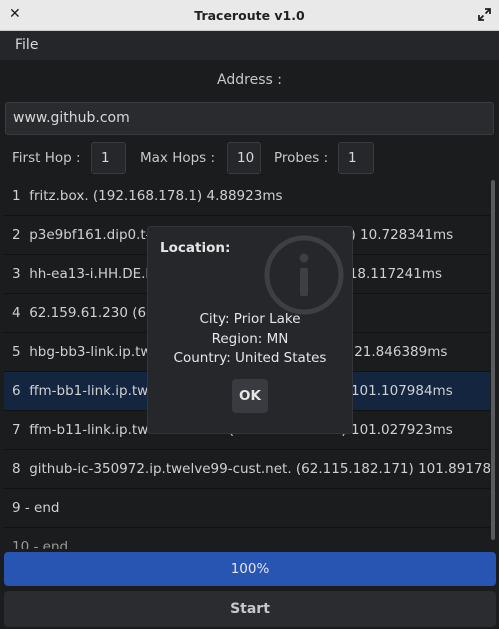  Describe the element at coordinates (26, 45) in the screenshot. I see `menu-file: File` at that location.